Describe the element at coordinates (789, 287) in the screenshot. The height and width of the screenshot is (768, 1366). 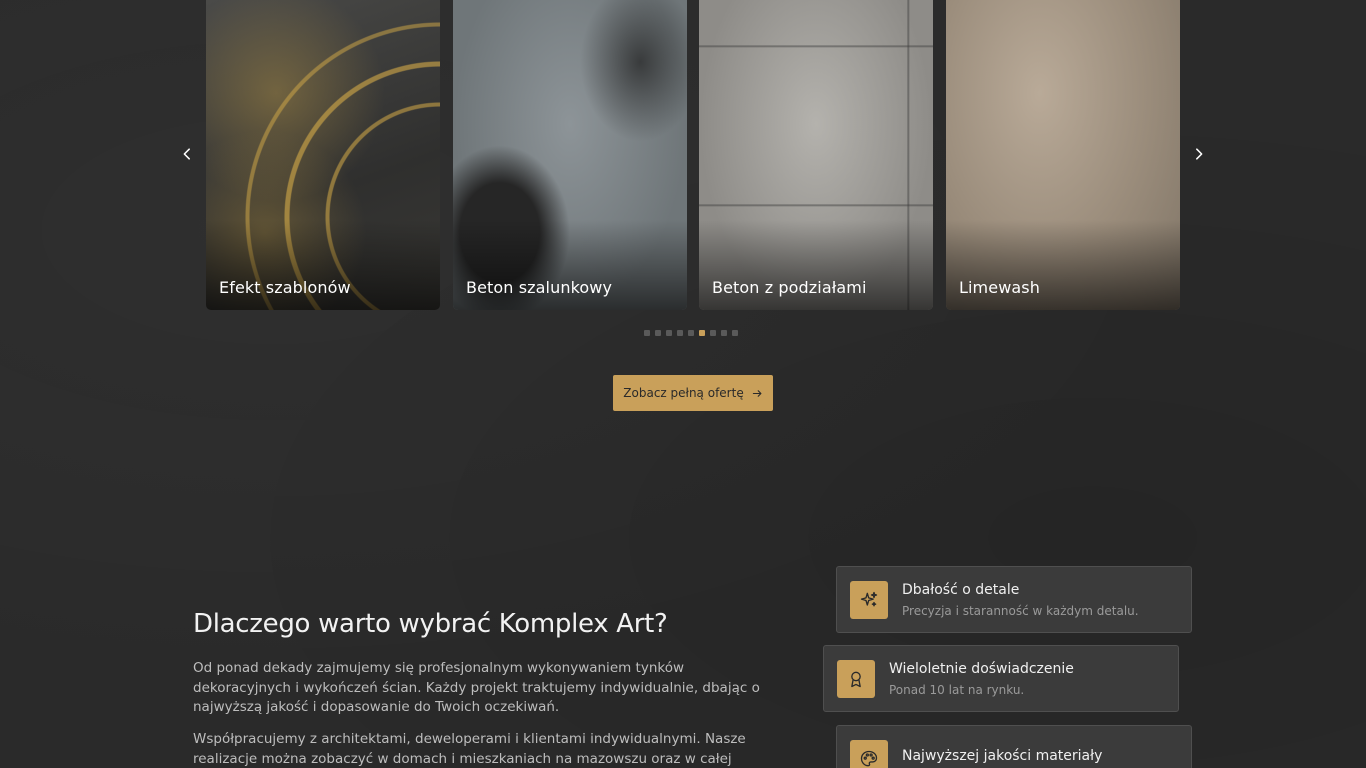
I see `card-label: Beton z podziałami` at that location.